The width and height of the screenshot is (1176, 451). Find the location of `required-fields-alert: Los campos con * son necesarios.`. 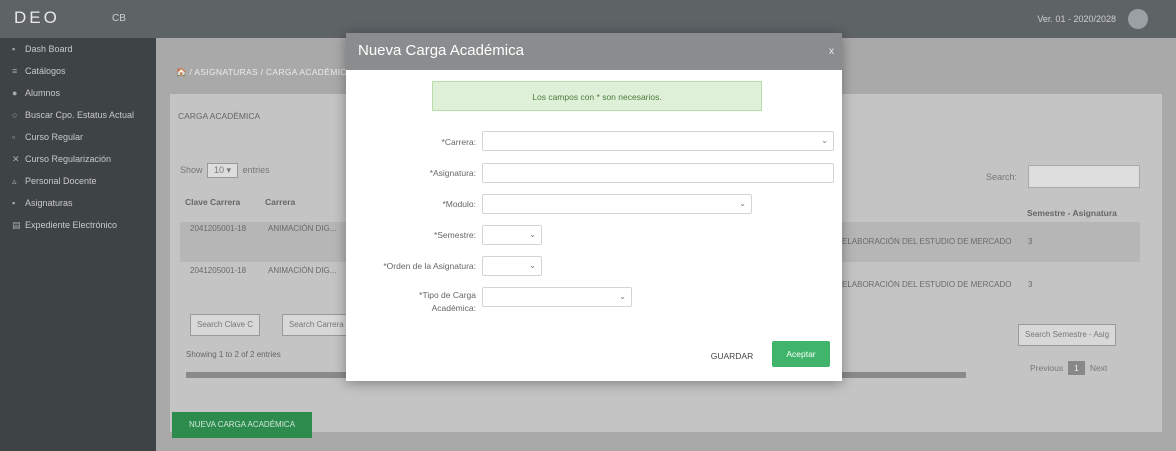

required-fields-alert: Los campos con * son necesarios. is located at coordinates (597, 96).